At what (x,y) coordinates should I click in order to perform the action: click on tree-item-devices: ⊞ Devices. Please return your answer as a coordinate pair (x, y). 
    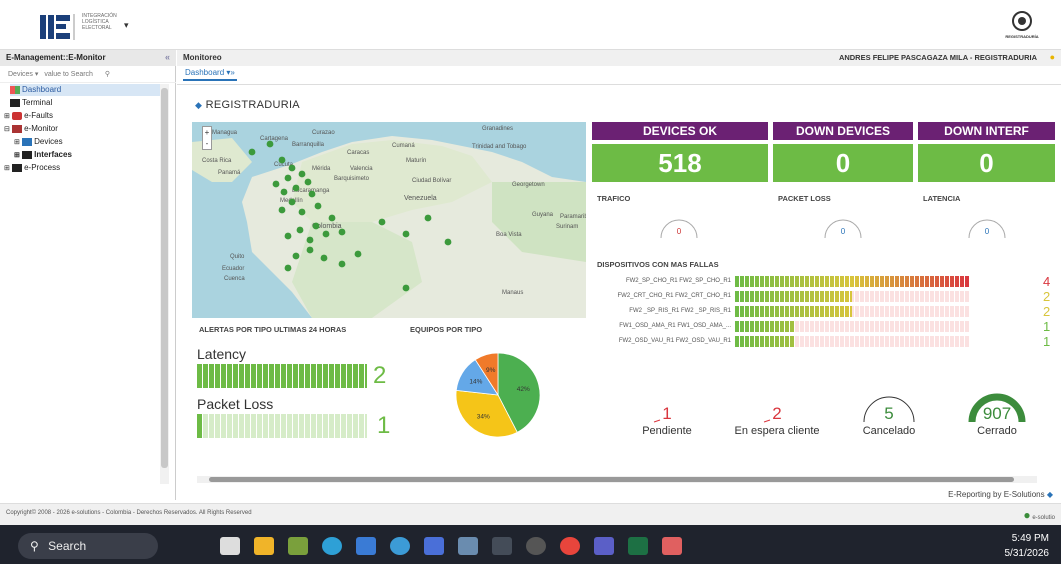
    Looking at the image, I should click on (94, 142).